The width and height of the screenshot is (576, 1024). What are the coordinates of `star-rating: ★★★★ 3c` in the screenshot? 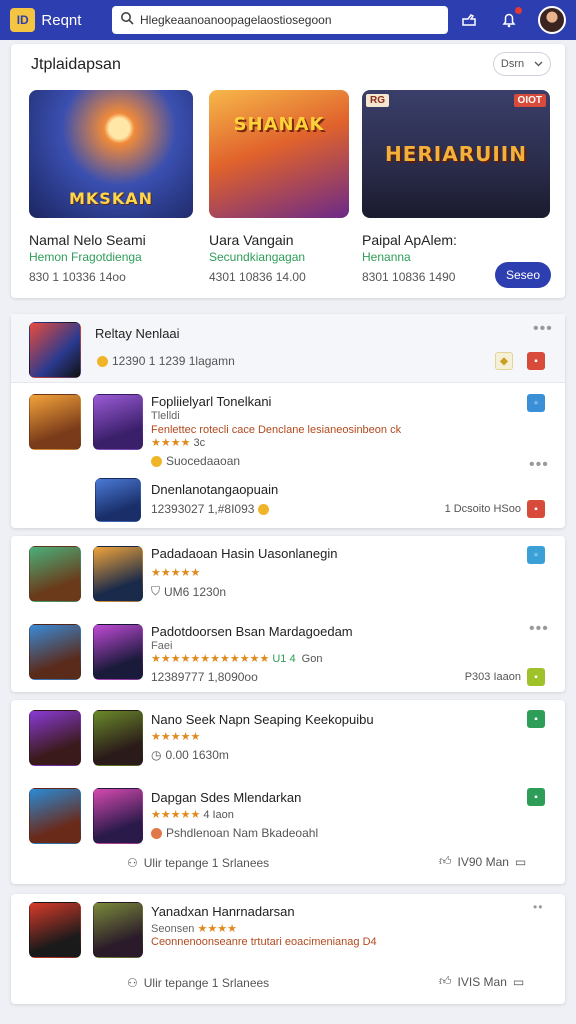 It's located at (178, 443).